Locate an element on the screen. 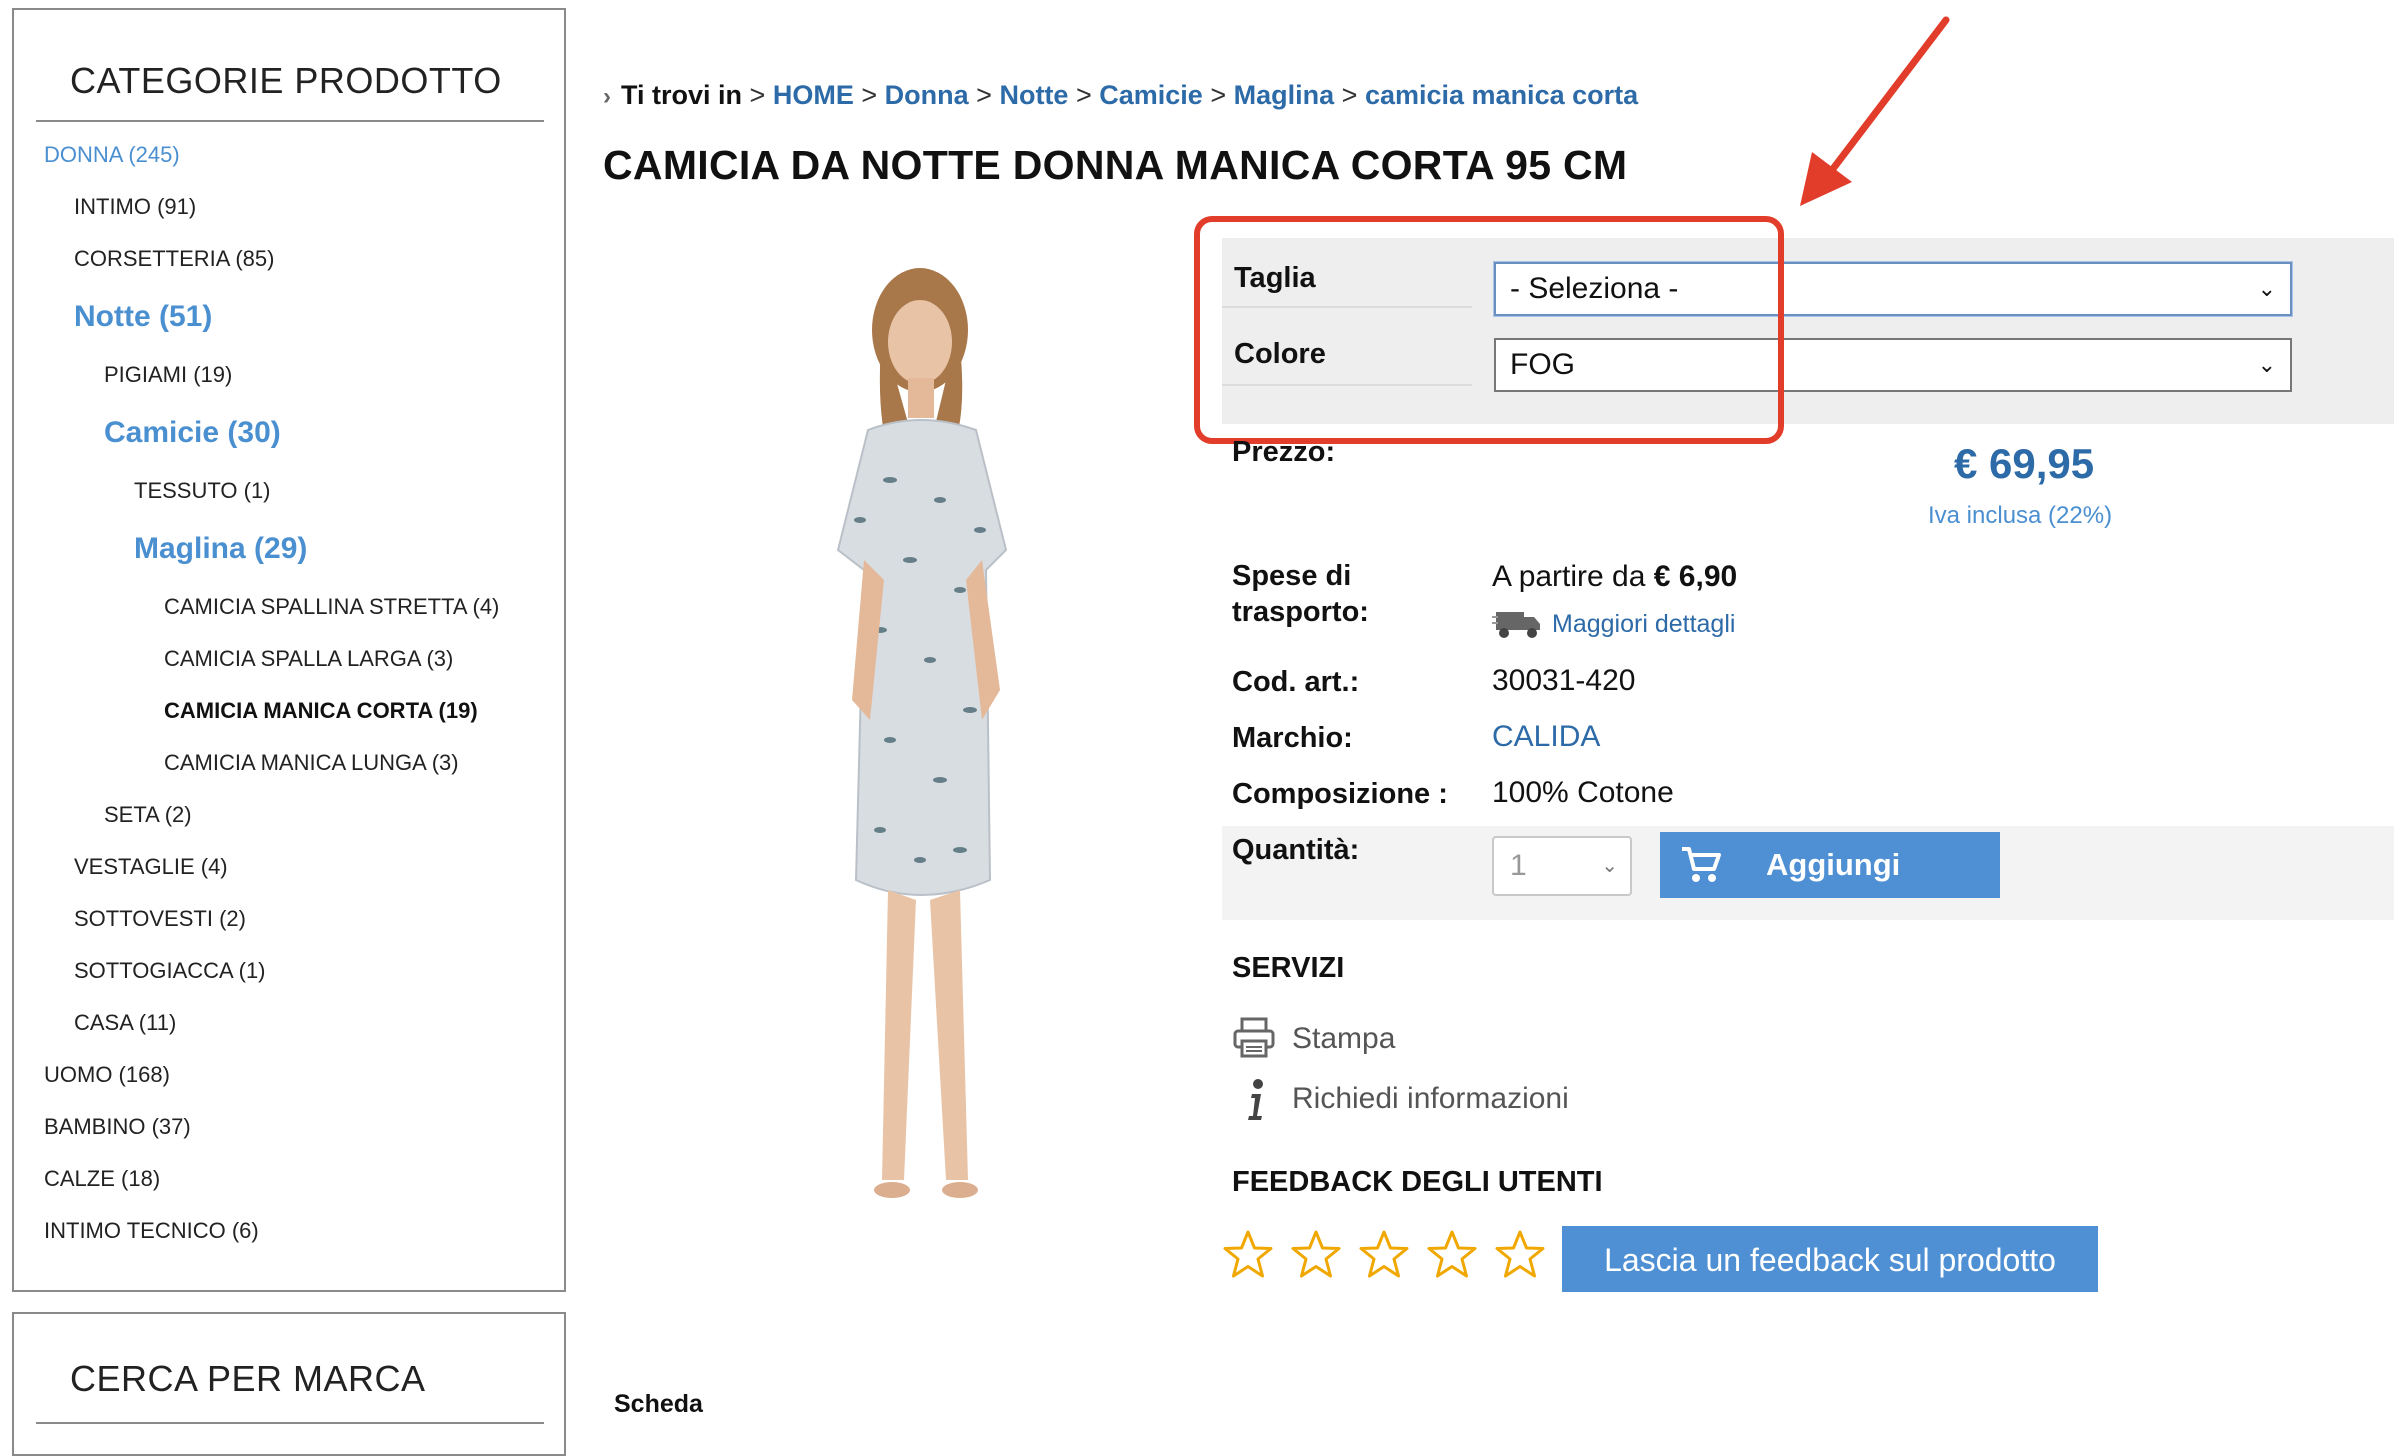 This screenshot has height=1456, width=2394. category-manica-corta: CAMICIA MANICA CORTA (19) is located at coordinates (321, 711).